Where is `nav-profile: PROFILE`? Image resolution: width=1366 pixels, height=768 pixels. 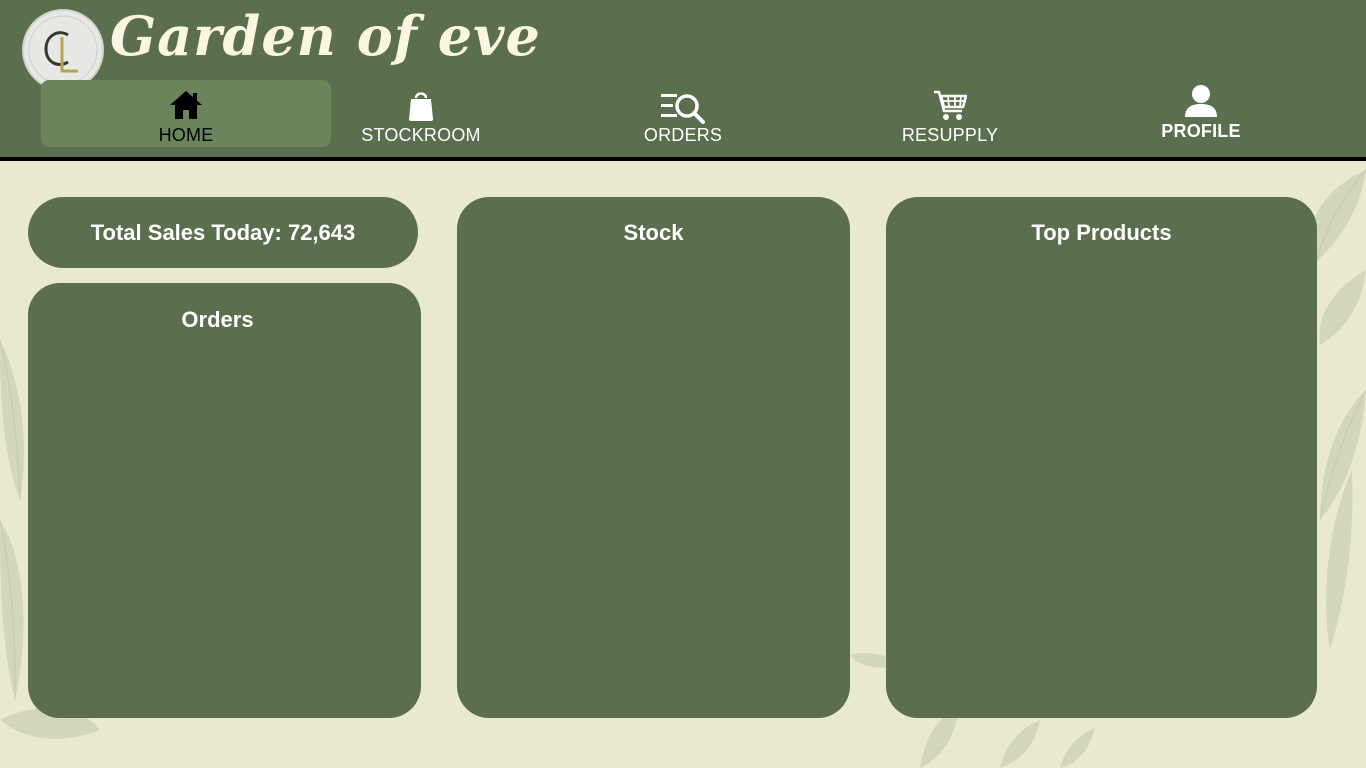 nav-profile: PROFILE is located at coordinates (1201, 113).